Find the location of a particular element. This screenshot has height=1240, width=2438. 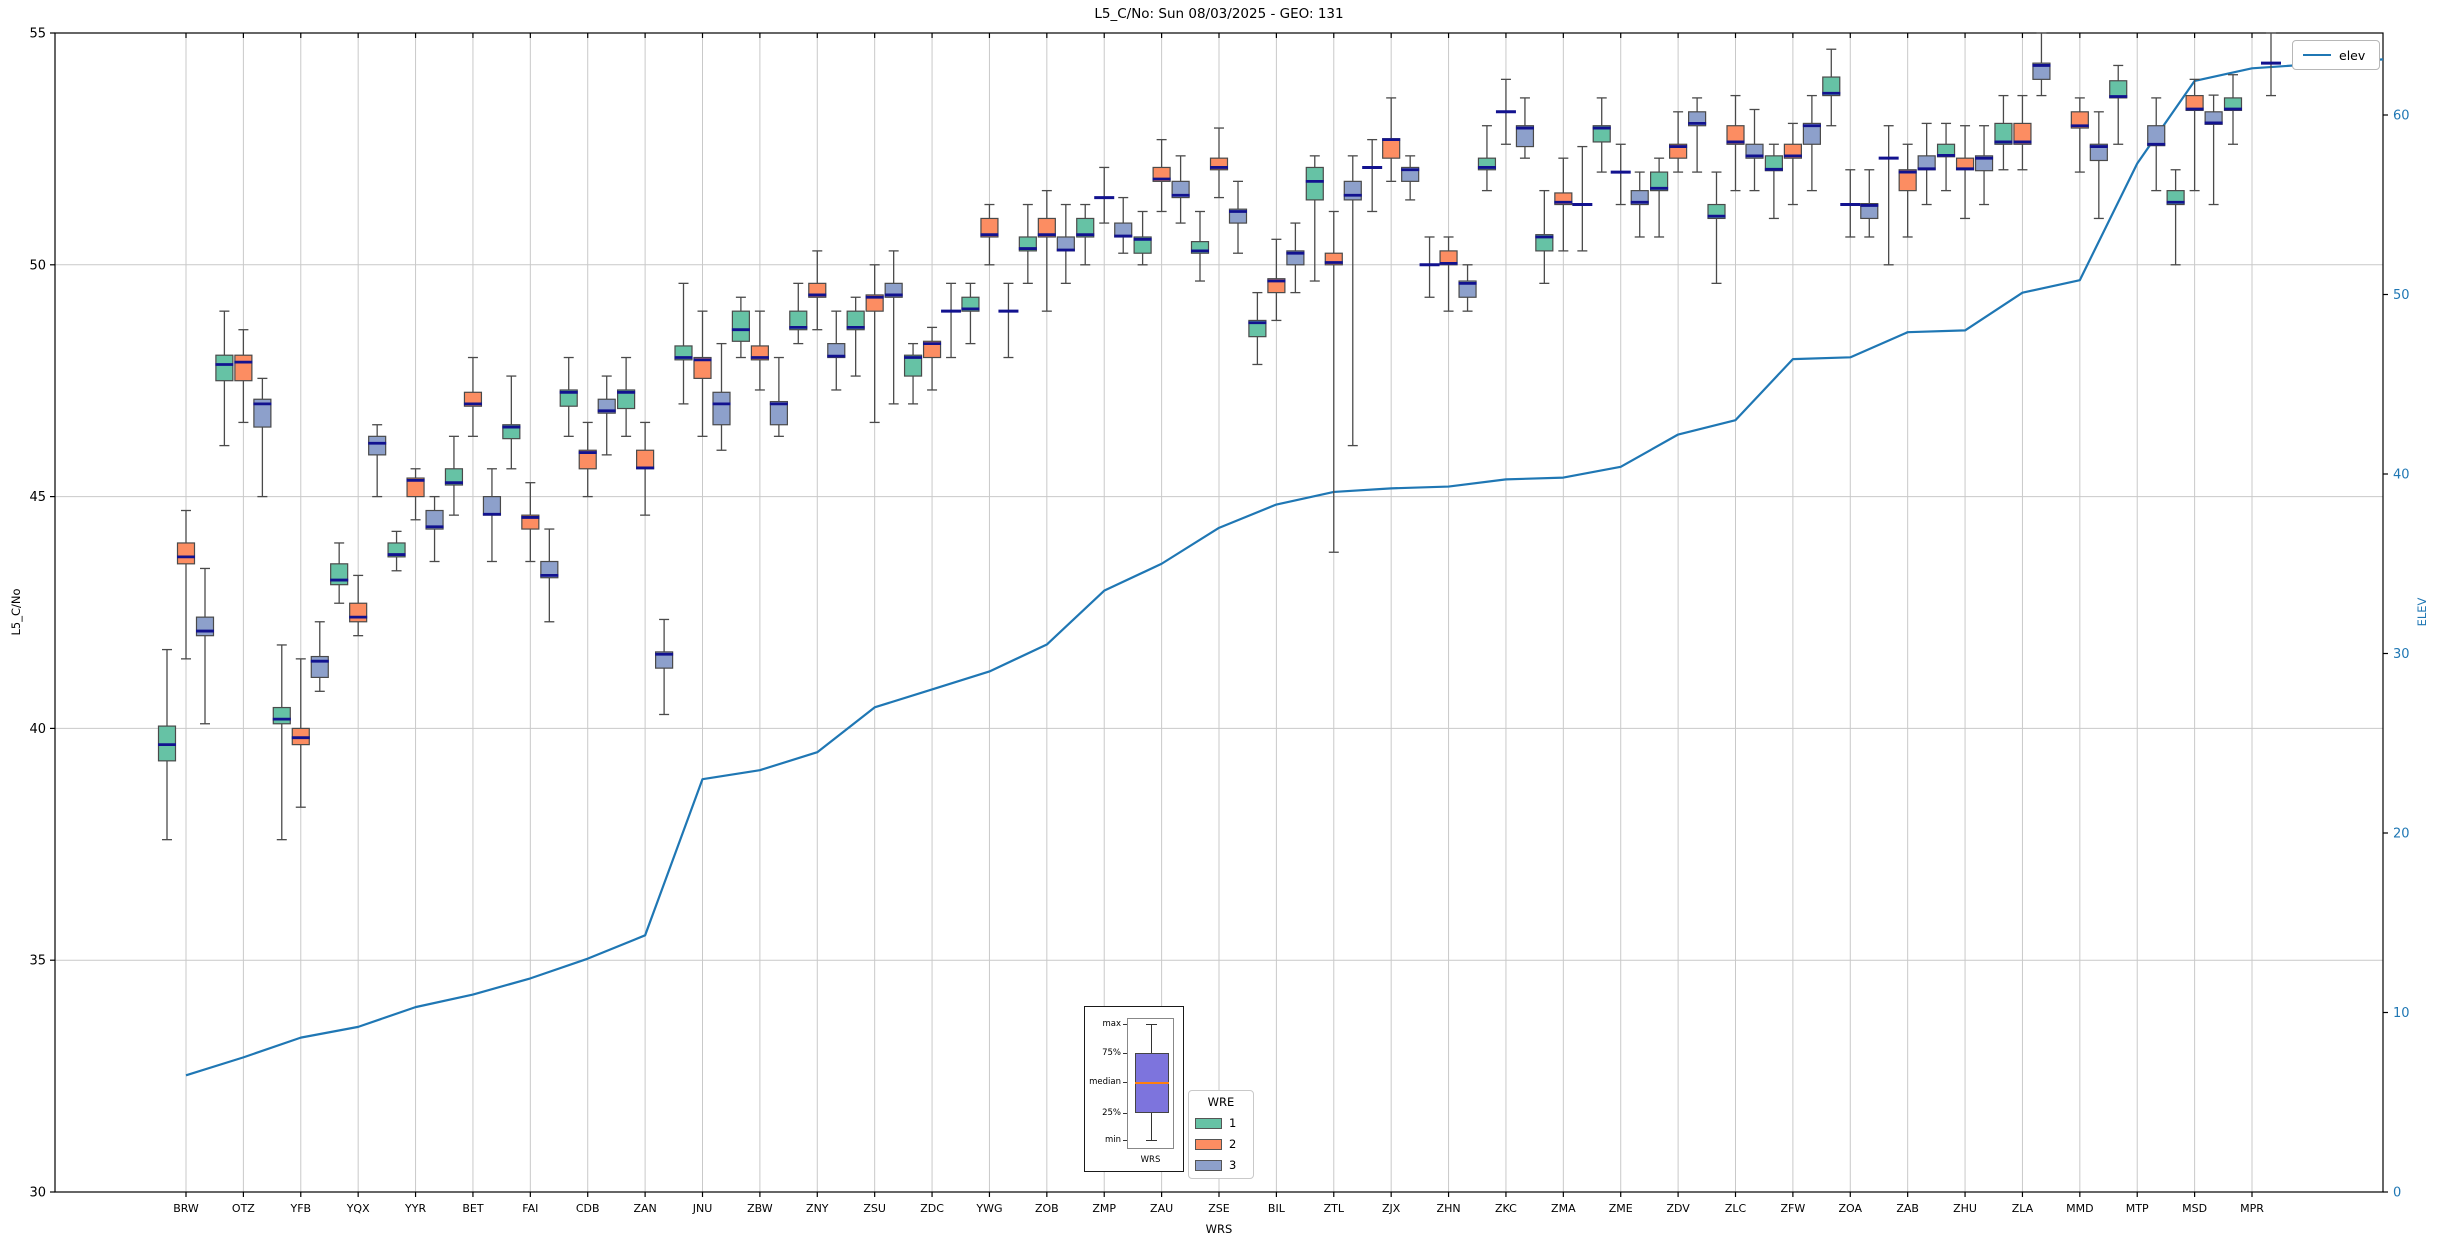

x-tick-ZAB: ZAB is located at coordinates (1907, 1208).